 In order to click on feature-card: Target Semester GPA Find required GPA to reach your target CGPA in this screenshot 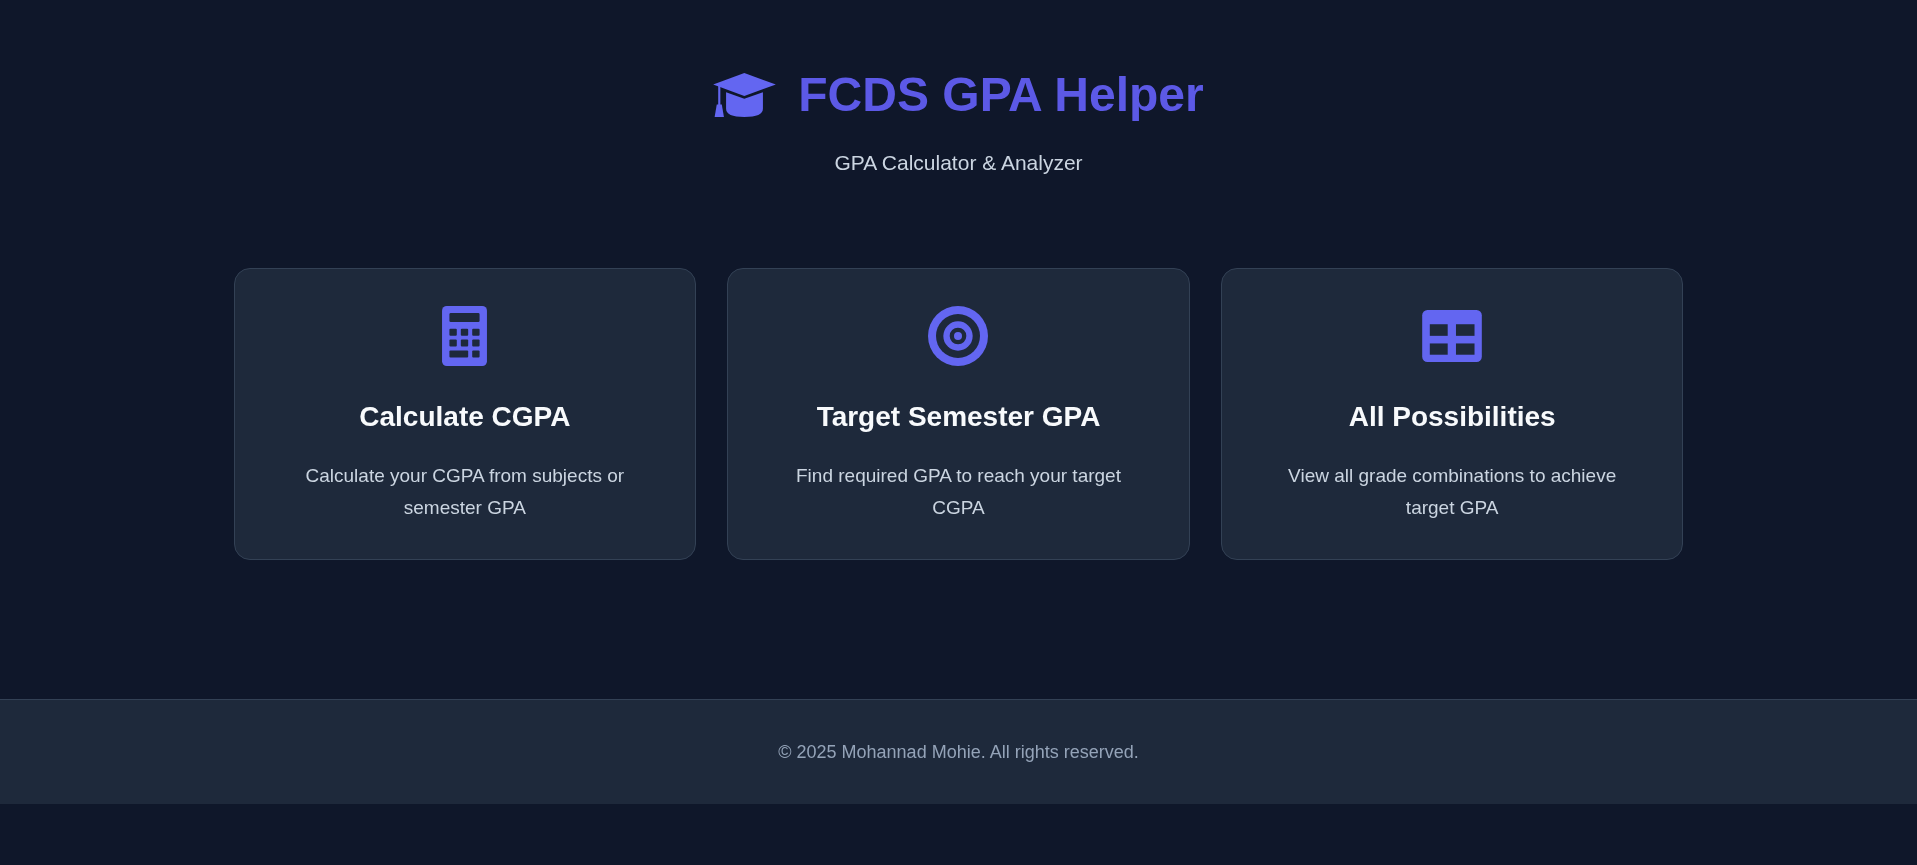, I will do `click(958, 414)`.